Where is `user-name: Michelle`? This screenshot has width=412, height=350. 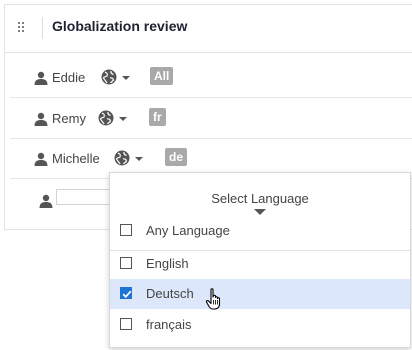
user-name: Michelle is located at coordinates (76, 158).